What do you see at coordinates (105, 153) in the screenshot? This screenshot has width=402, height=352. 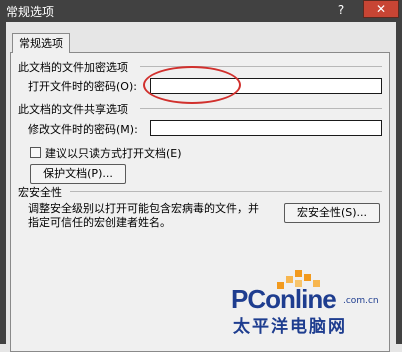 I see `readonly-label-text: 建议以只读方式打开文档` at bounding box center [105, 153].